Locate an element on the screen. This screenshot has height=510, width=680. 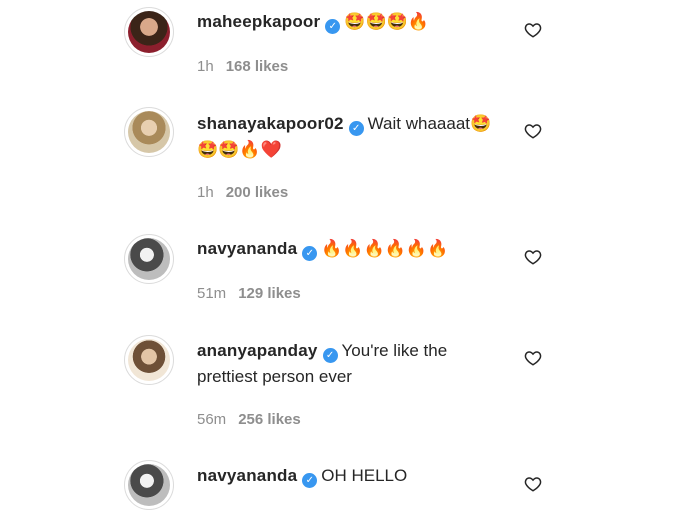
comment-meta: 56m 256 likes is located at coordinates (249, 419).